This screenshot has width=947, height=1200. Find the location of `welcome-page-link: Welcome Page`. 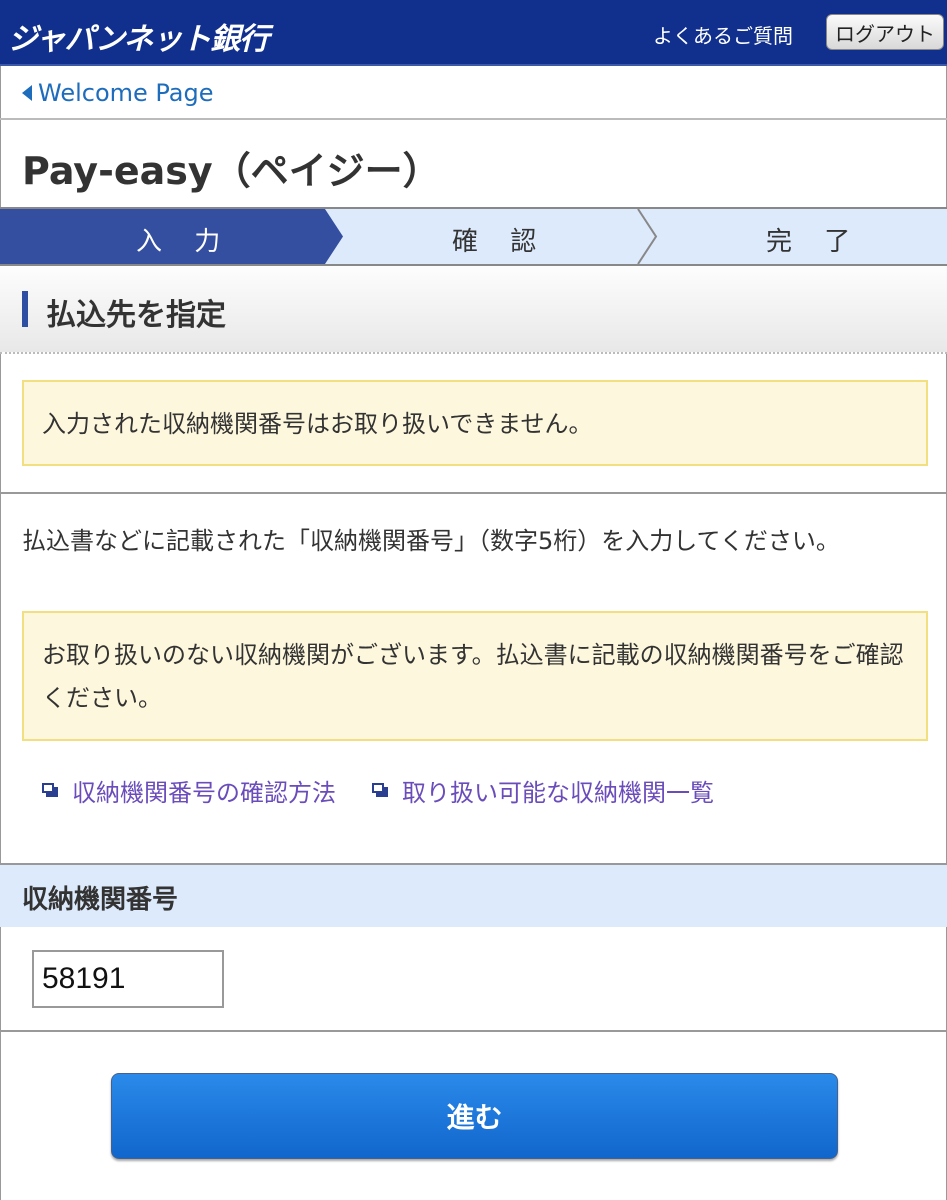

welcome-page-link: Welcome Page is located at coordinates (118, 93).